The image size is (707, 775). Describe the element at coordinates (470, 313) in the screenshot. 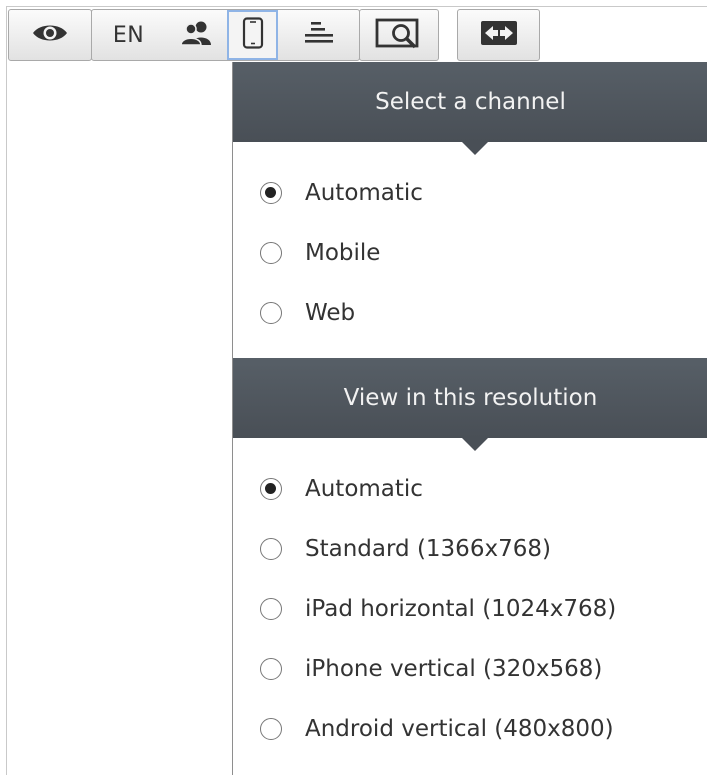

I see `channel-option-web: Web` at that location.